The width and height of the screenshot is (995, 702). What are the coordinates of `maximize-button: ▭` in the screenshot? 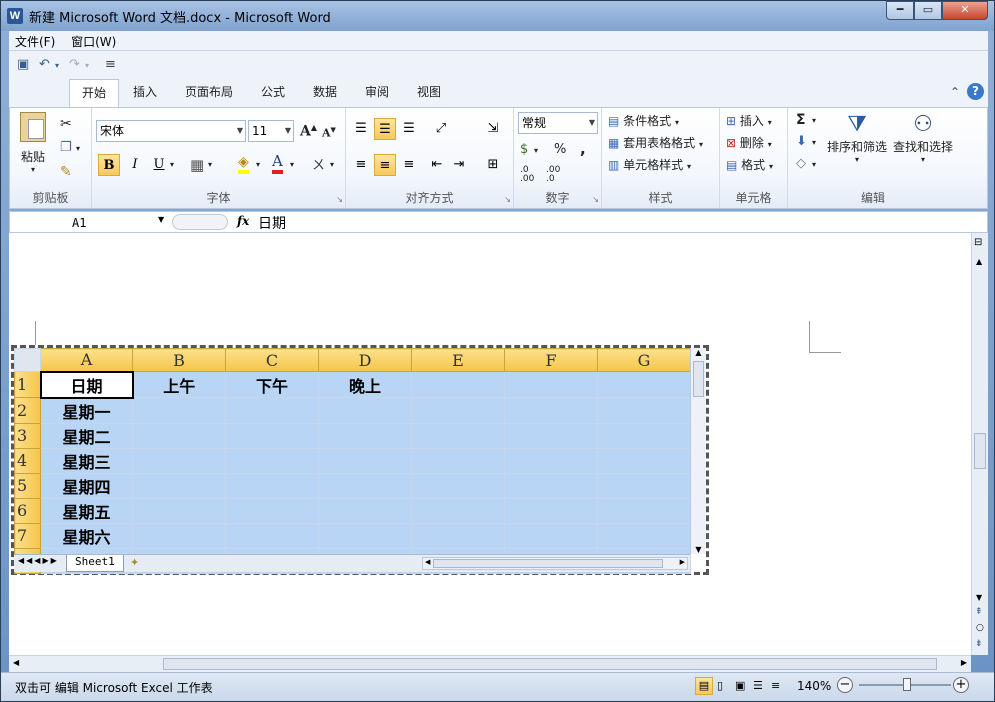 It's located at (928, 10).